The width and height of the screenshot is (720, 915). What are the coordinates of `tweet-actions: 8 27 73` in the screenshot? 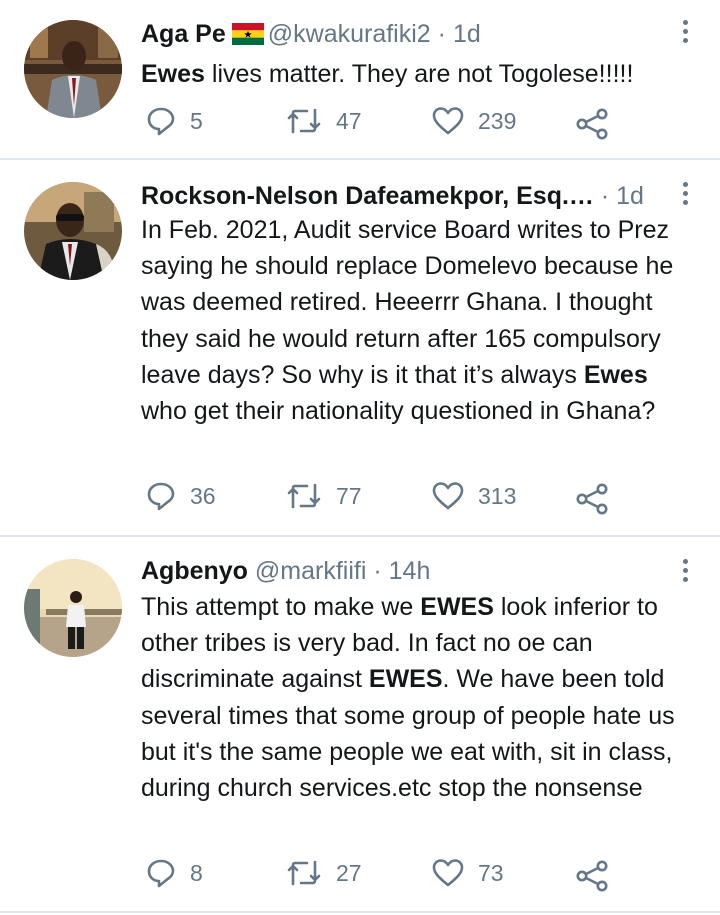 It's located at (360, 876).